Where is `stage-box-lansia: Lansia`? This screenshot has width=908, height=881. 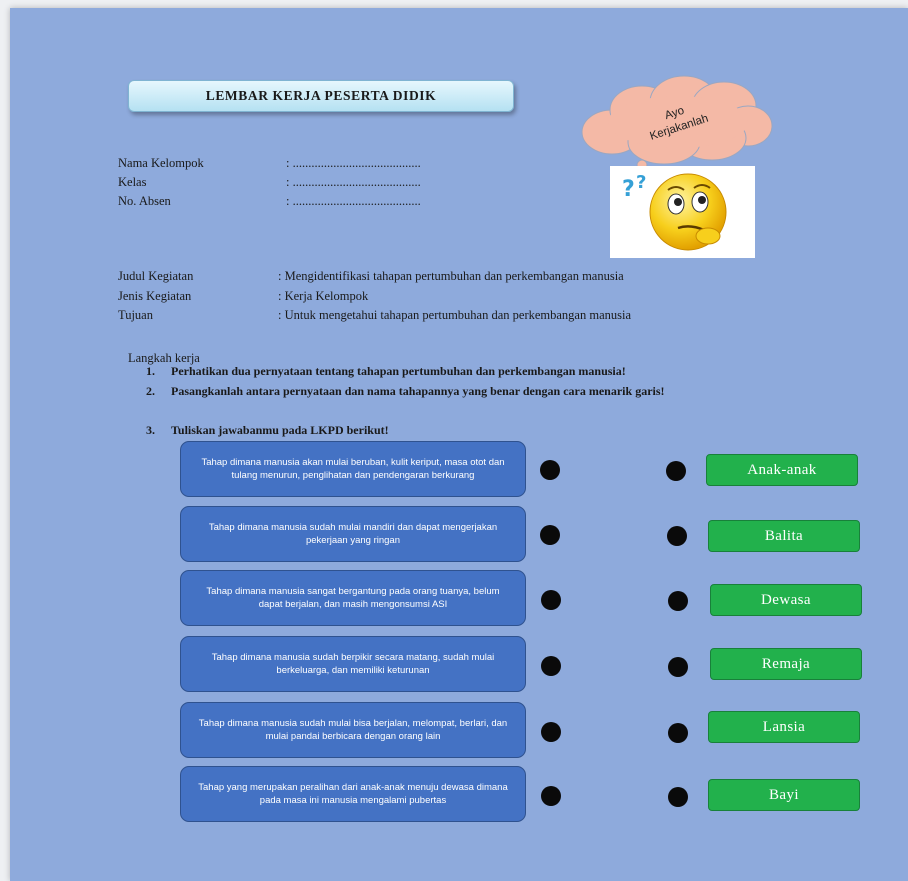
stage-box-lansia: Lansia is located at coordinates (784, 727).